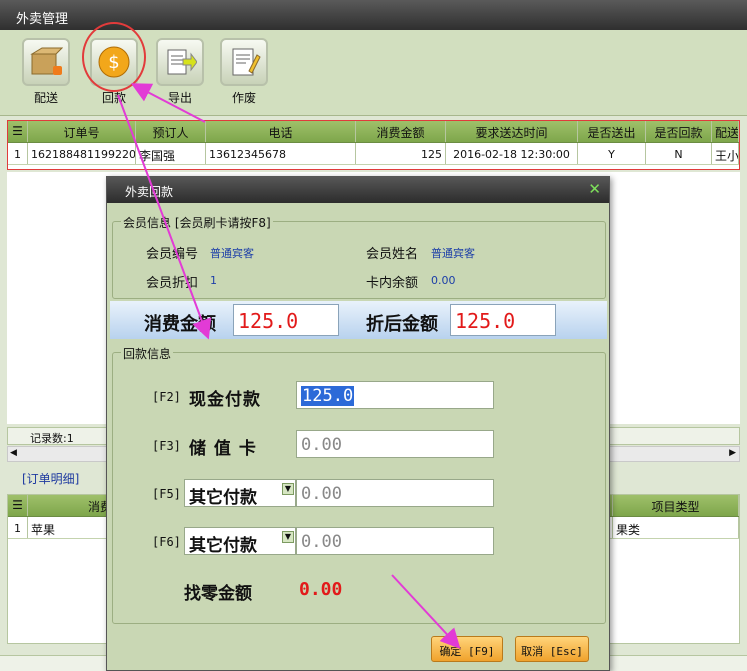 Image resolution: width=747 pixels, height=671 pixels. Describe the element at coordinates (676, 505) in the screenshot. I see `col-item-type: 项目类型` at that location.